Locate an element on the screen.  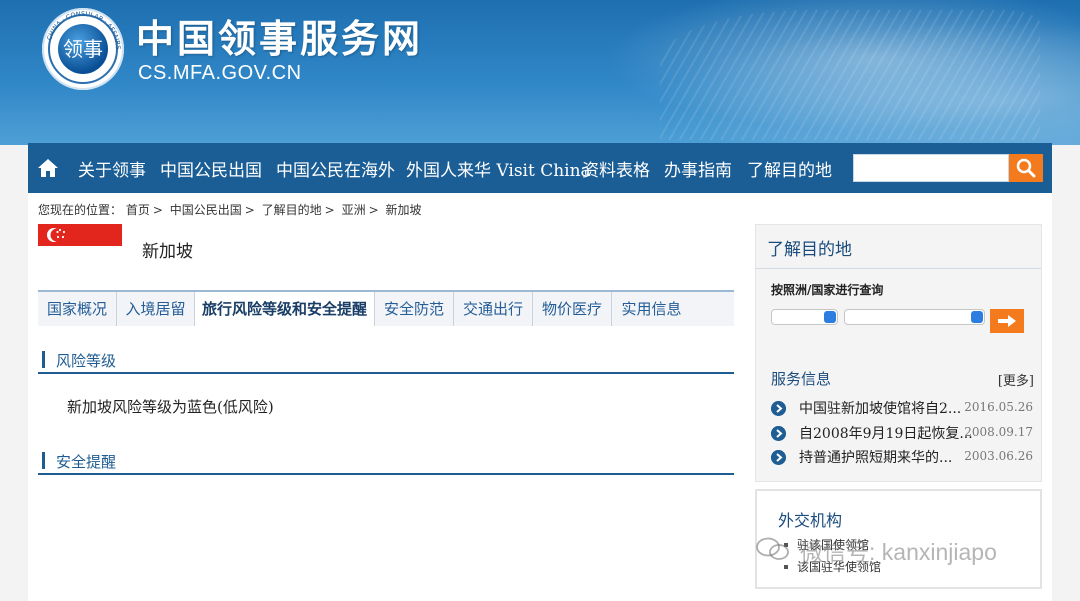
news-item: 自2008年9月19日起恢复... 2008.09.17 is located at coordinates (902, 433).